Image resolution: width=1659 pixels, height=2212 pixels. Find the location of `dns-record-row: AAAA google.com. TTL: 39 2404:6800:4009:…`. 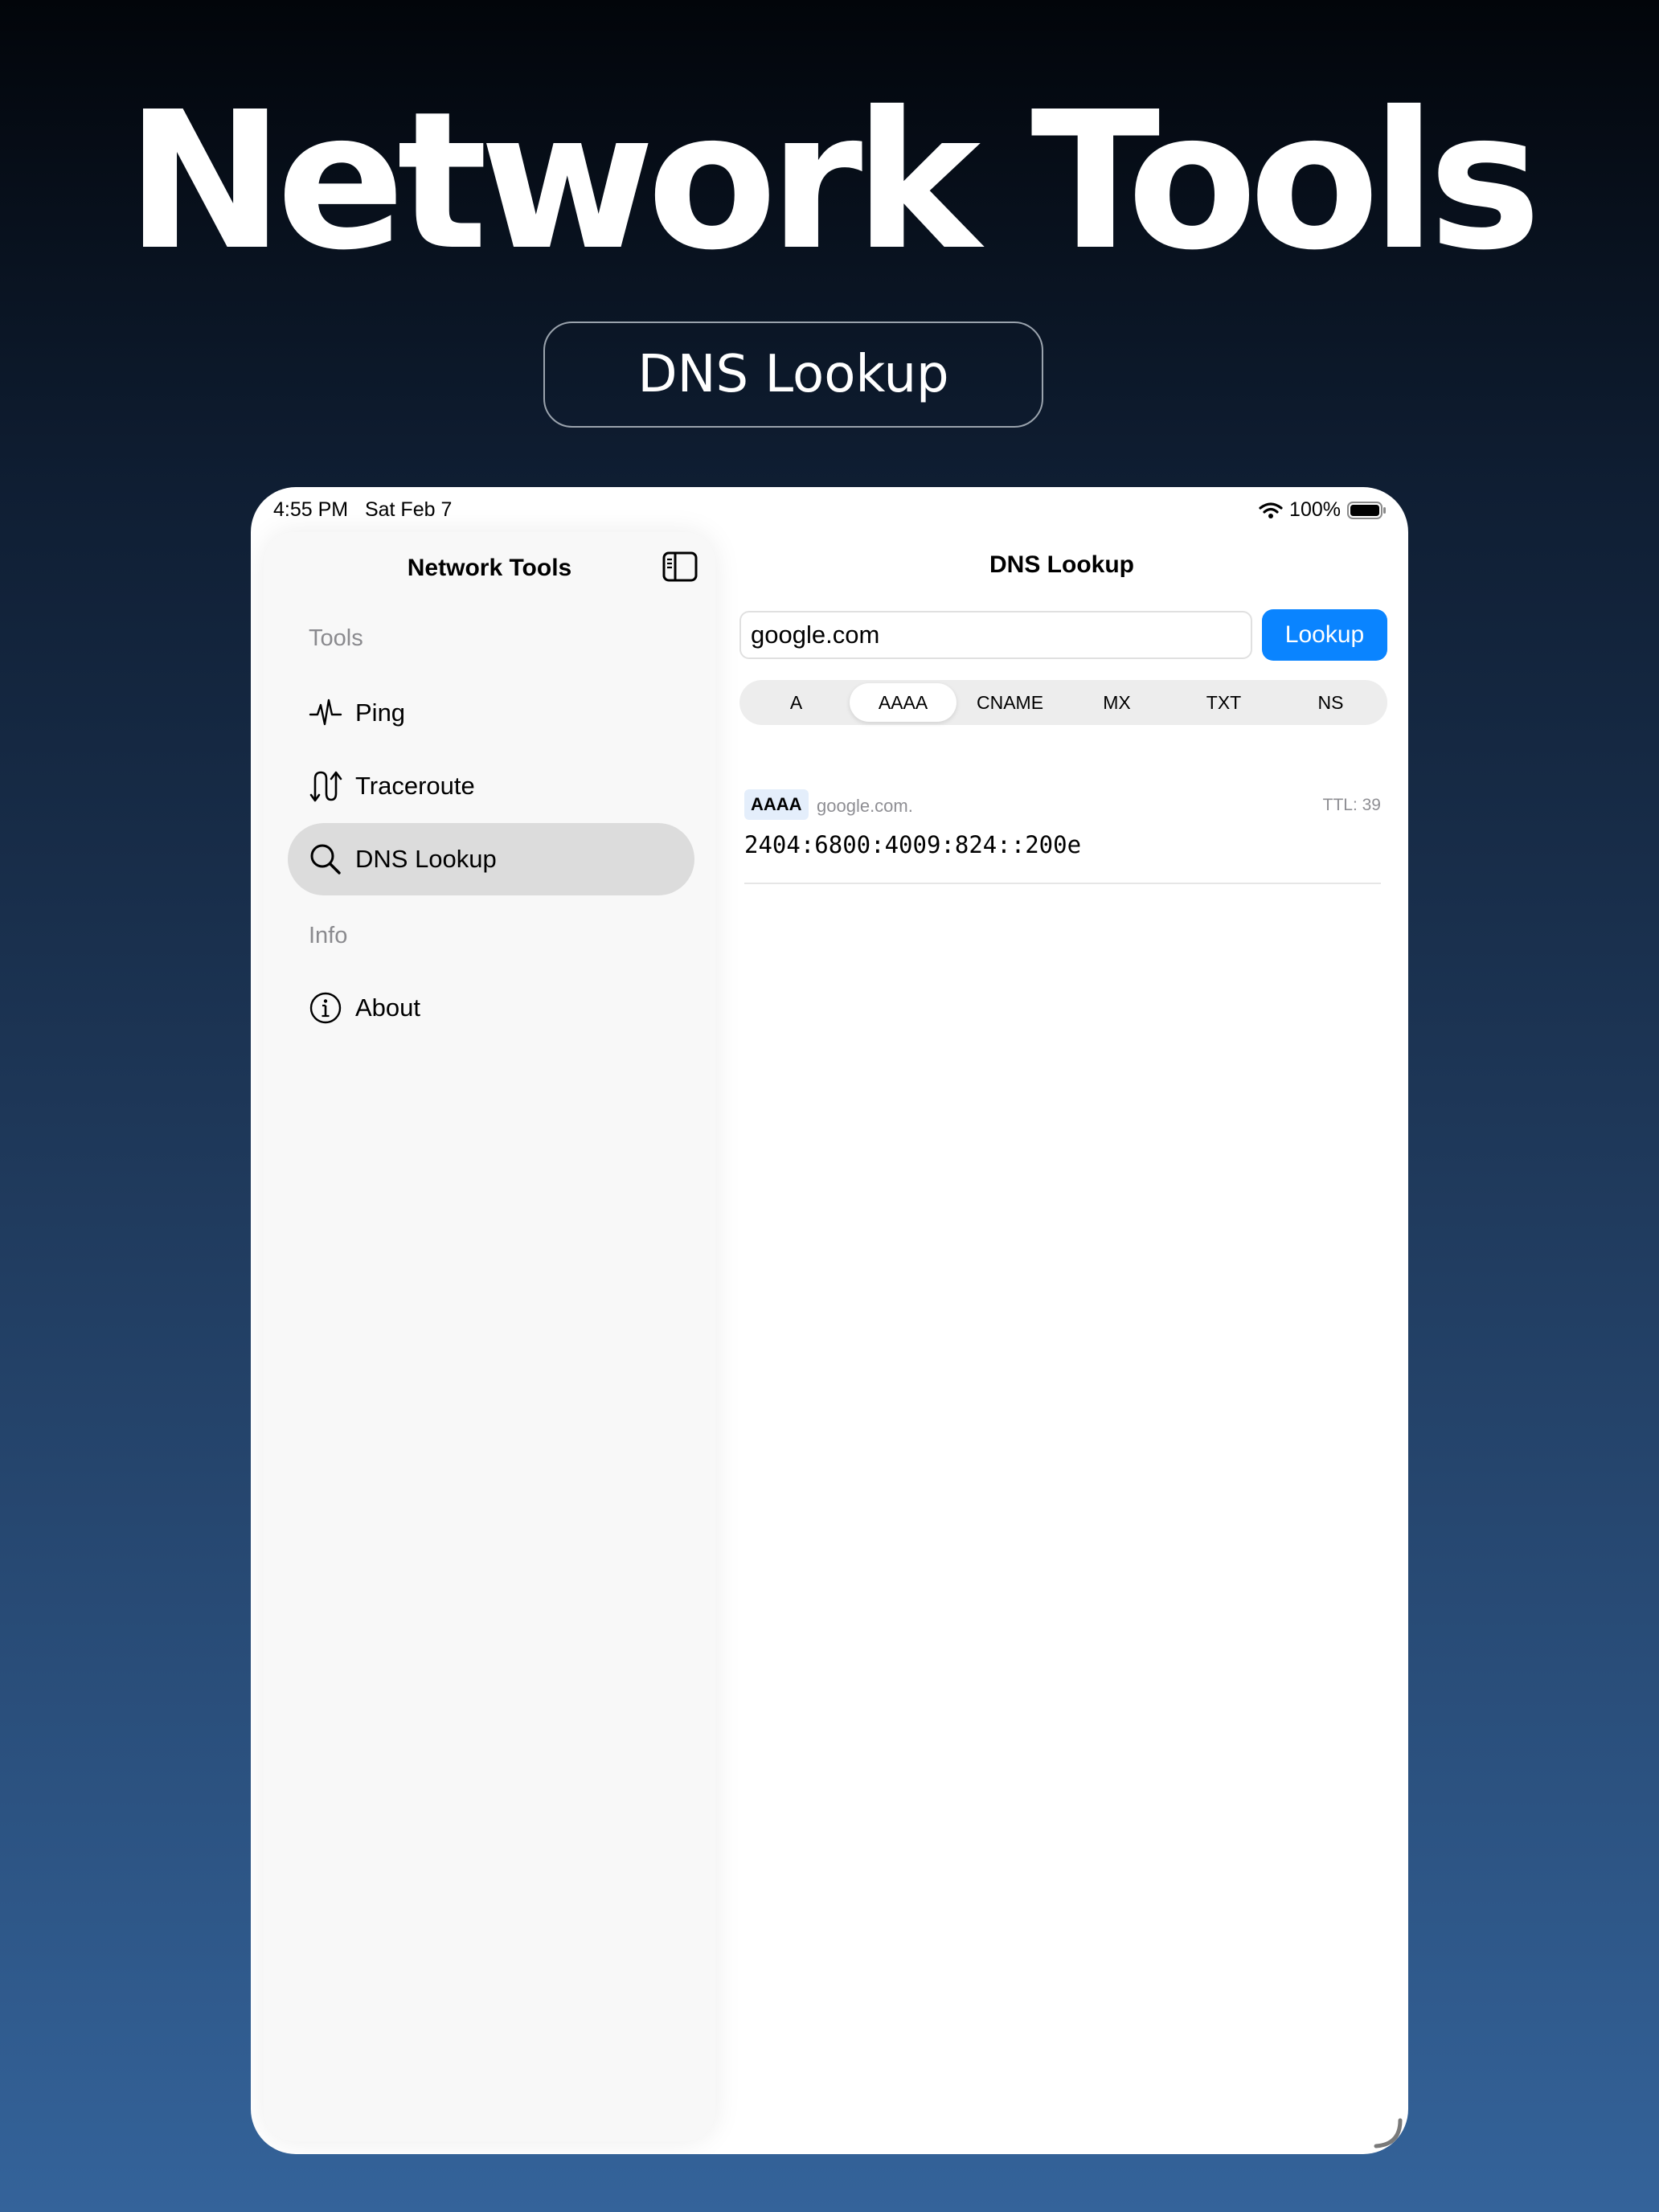

dns-record-row: AAAA google.com. TTL: 39 2404:6800:4009:… is located at coordinates (1062, 834).